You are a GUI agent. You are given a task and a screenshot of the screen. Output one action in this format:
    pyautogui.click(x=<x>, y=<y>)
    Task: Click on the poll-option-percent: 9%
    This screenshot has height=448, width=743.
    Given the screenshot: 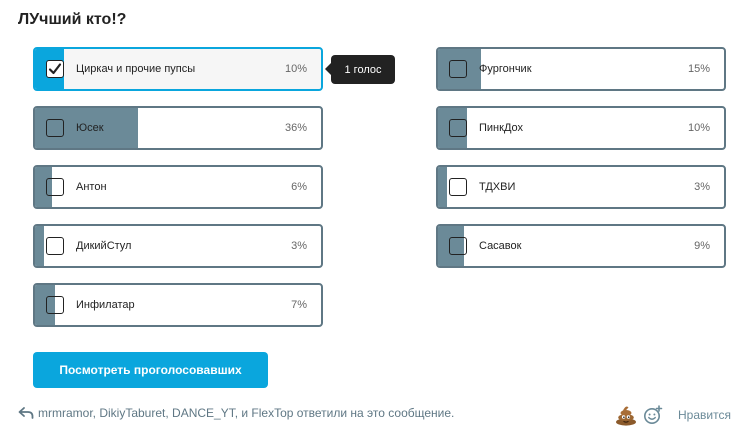 What is the action you would take?
    pyautogui.click(x=702, y=246)
    